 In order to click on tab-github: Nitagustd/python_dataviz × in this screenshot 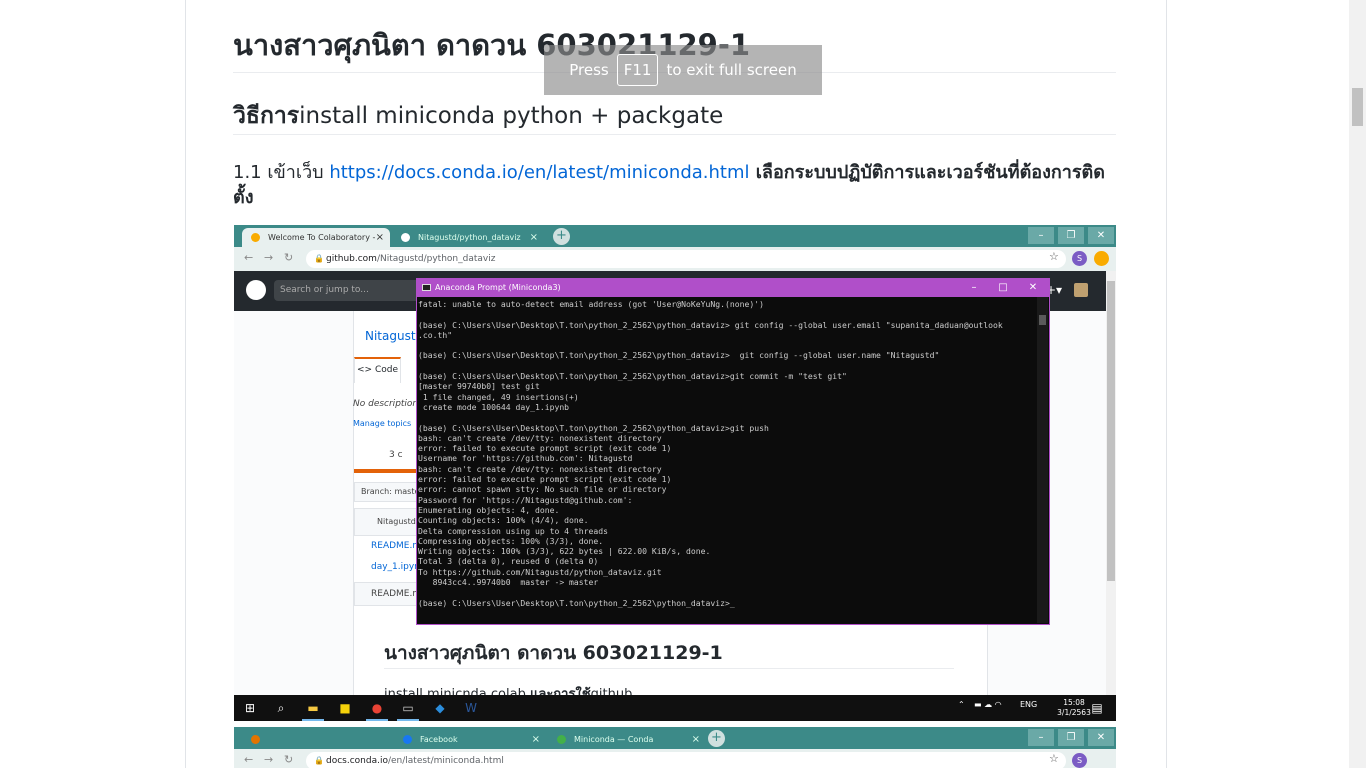, I will do `click(468, 237)`.